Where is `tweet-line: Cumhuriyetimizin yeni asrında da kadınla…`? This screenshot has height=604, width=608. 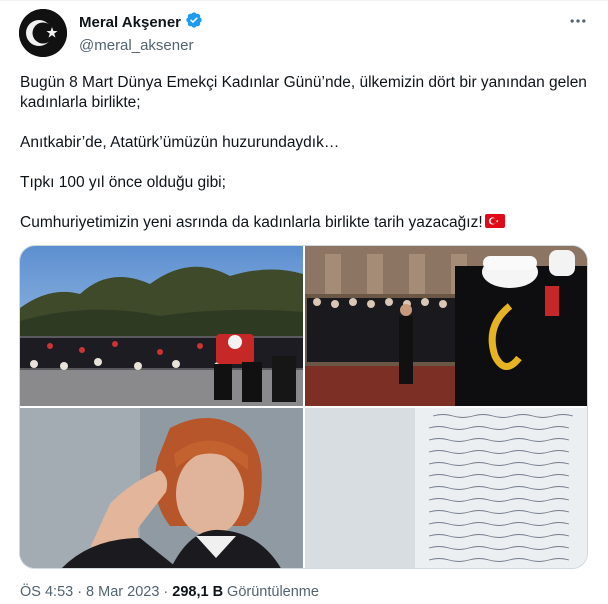 tweet-line: Cumhuriyetimizin yeni asrında da kadınla… is located at coordinates (251, 222).